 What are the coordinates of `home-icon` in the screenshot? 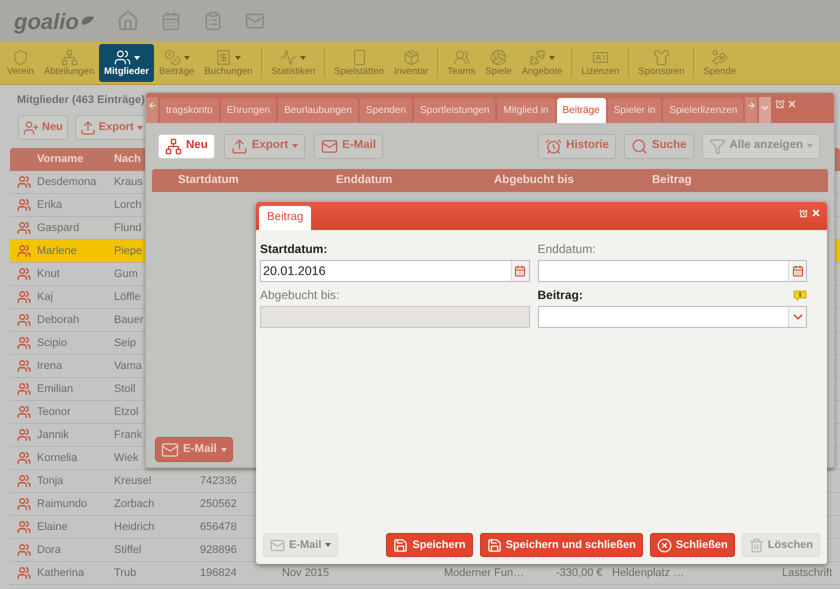 It's located at (127, 21).